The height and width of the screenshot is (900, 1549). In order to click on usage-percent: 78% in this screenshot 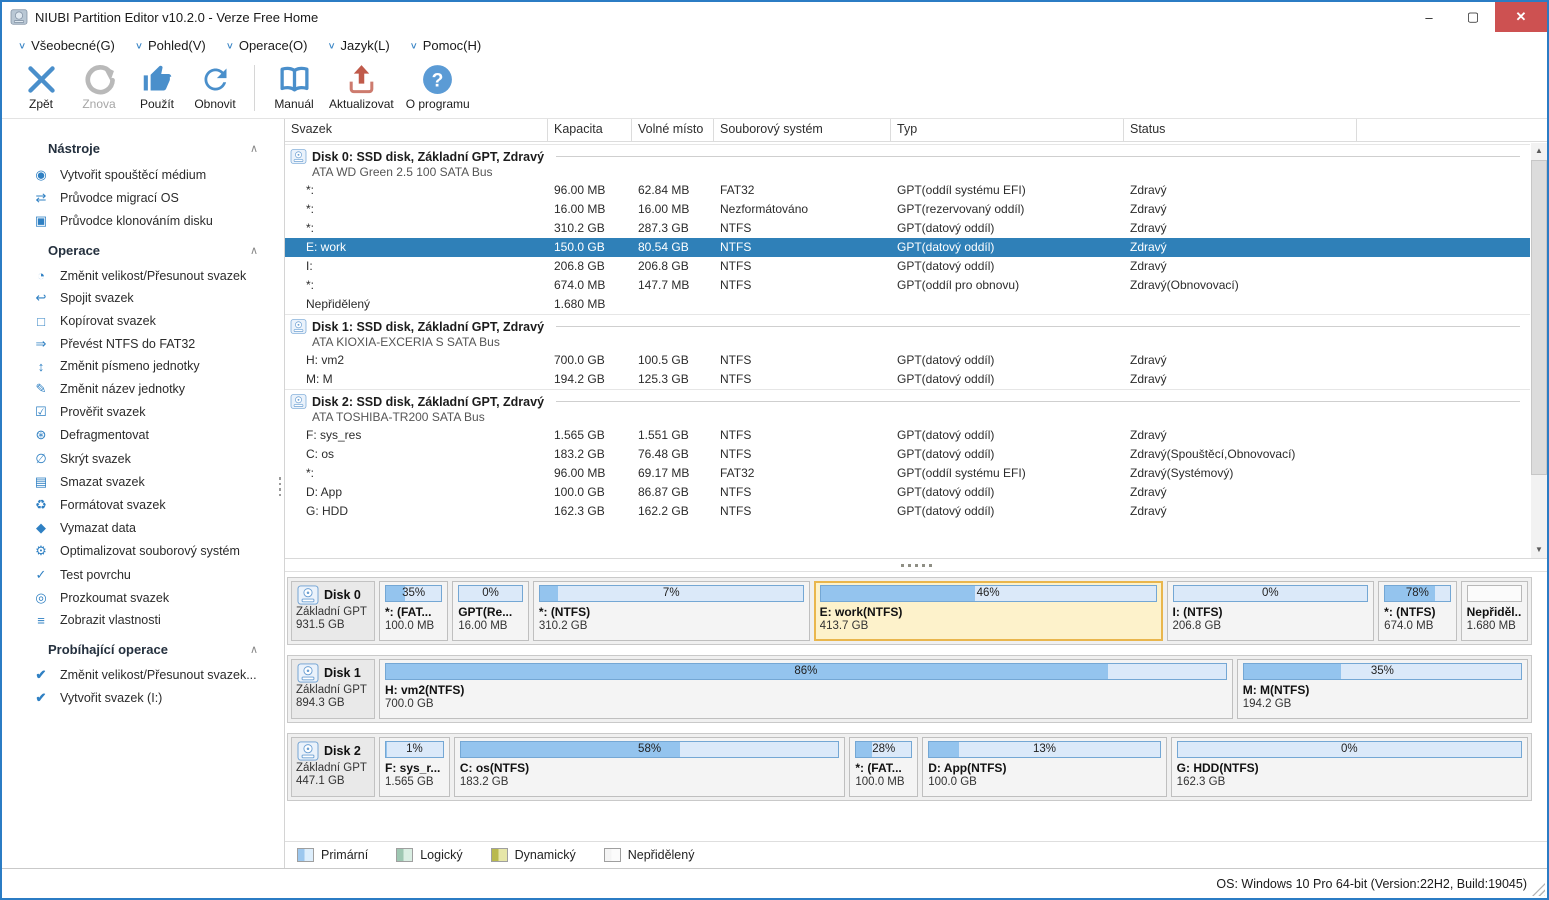, I will do `click(1417, 593)`.